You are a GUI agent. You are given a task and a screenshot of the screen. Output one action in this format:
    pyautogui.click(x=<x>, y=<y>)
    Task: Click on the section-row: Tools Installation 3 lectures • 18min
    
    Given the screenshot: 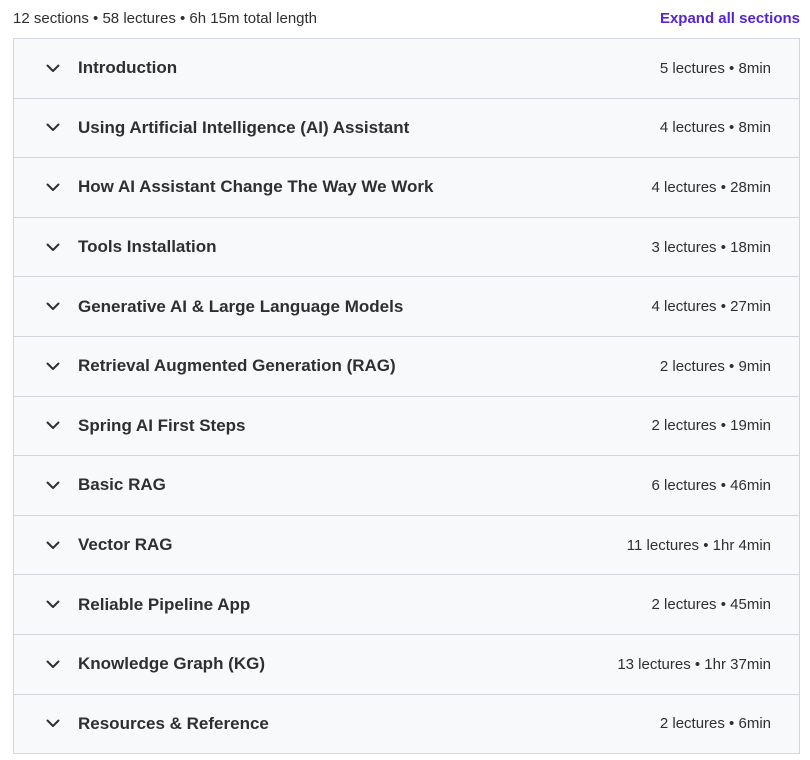 What is the action you would take?
    pyautogui.click(x=406, y=248)
    